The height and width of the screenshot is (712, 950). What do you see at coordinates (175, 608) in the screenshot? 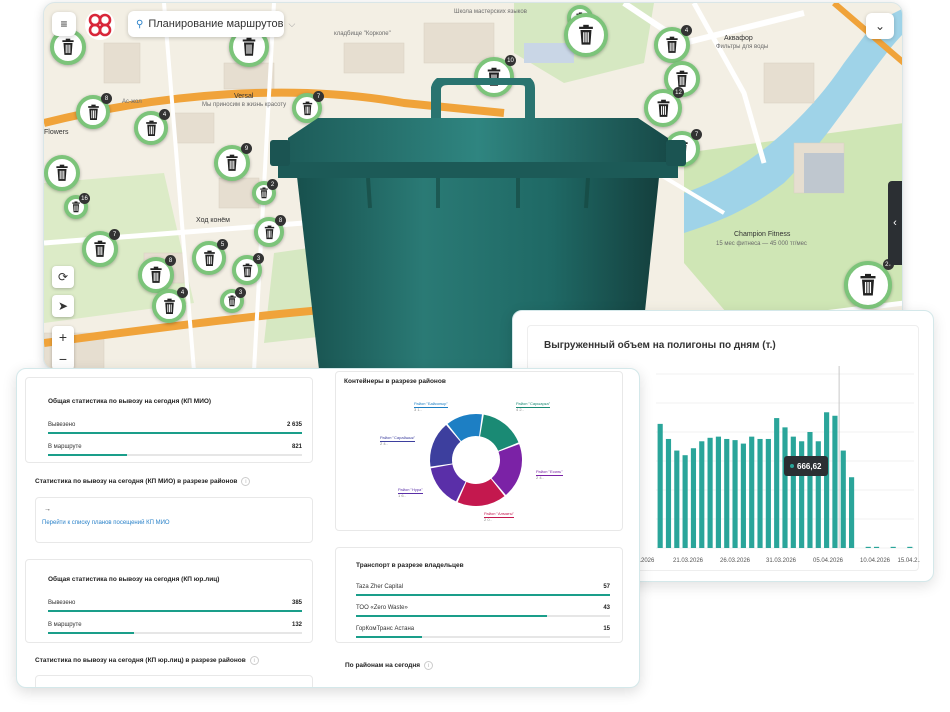
I see `stats-legal-row-collected: Вывезено 385` at bounding box center [175, 608].